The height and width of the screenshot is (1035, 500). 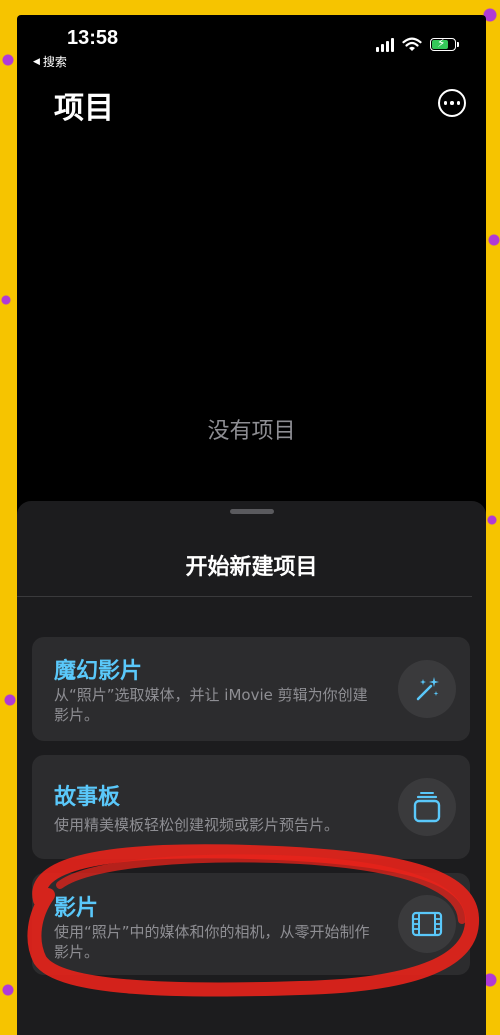 What do you see at coordinates (244, 596) in the screenshot?
I see `divider` at bounding box center [244, 596].